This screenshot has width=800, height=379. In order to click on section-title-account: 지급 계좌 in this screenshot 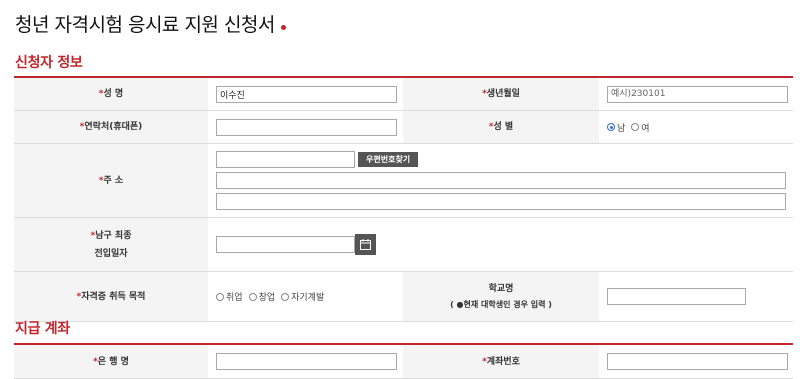, I will do `click(42, 329)`.